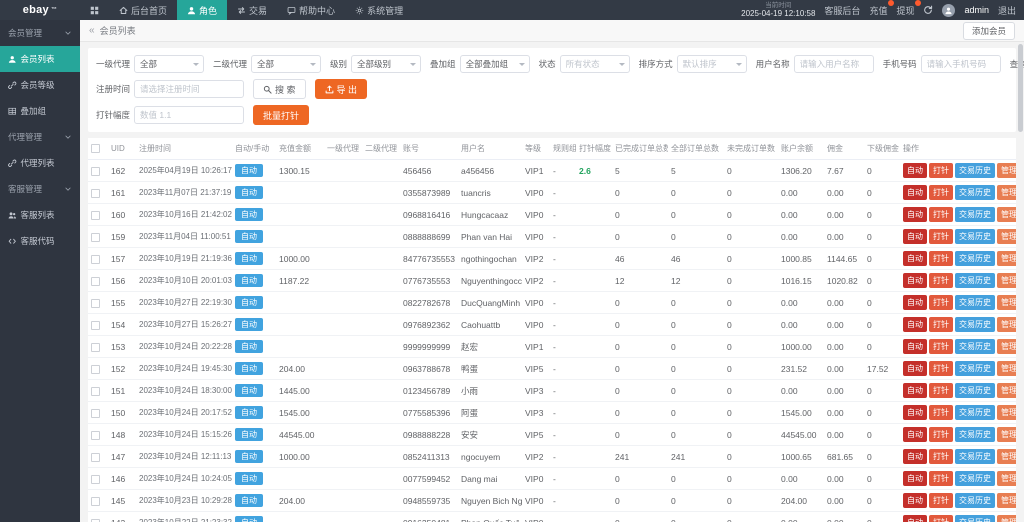 Image resolution: width=1024 pixels, height=522 pixels. I want to click on export-button: 导 出, so click(341, 89).